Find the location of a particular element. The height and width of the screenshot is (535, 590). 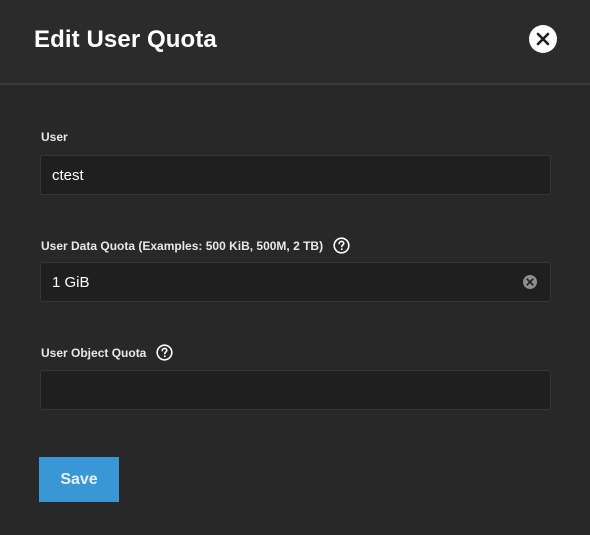

data-quota-help-icon is located at coordinates (341, 245).